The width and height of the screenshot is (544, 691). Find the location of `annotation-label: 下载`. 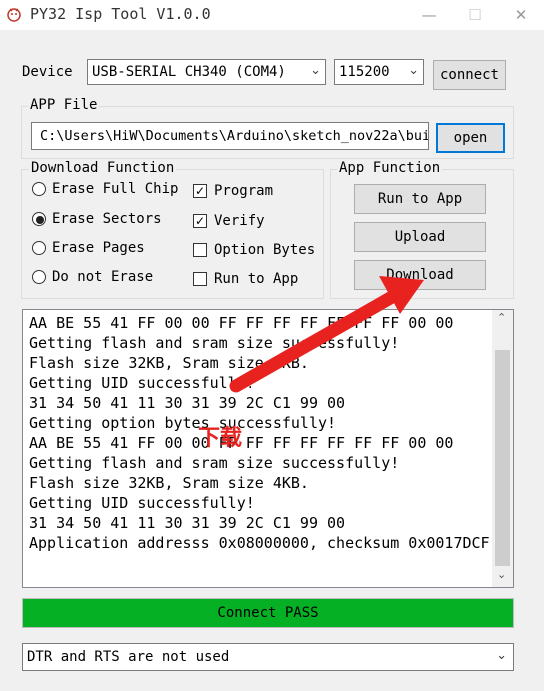

annotation-label: 下载 is located at coordinates (220, 438).